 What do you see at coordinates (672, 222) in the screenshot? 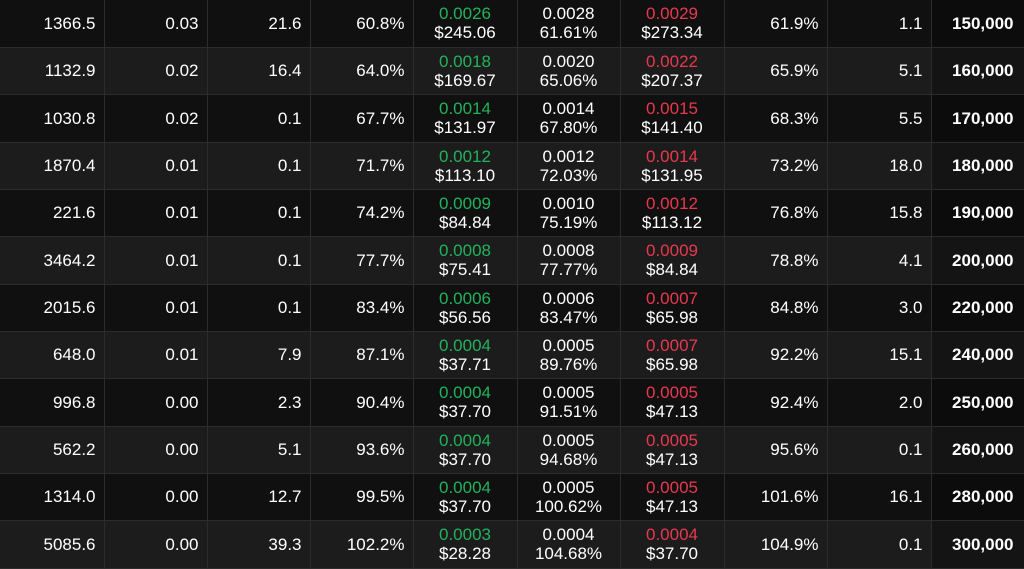
I see `ask-price-usd: $113.12` at bounding box center [672, 222].